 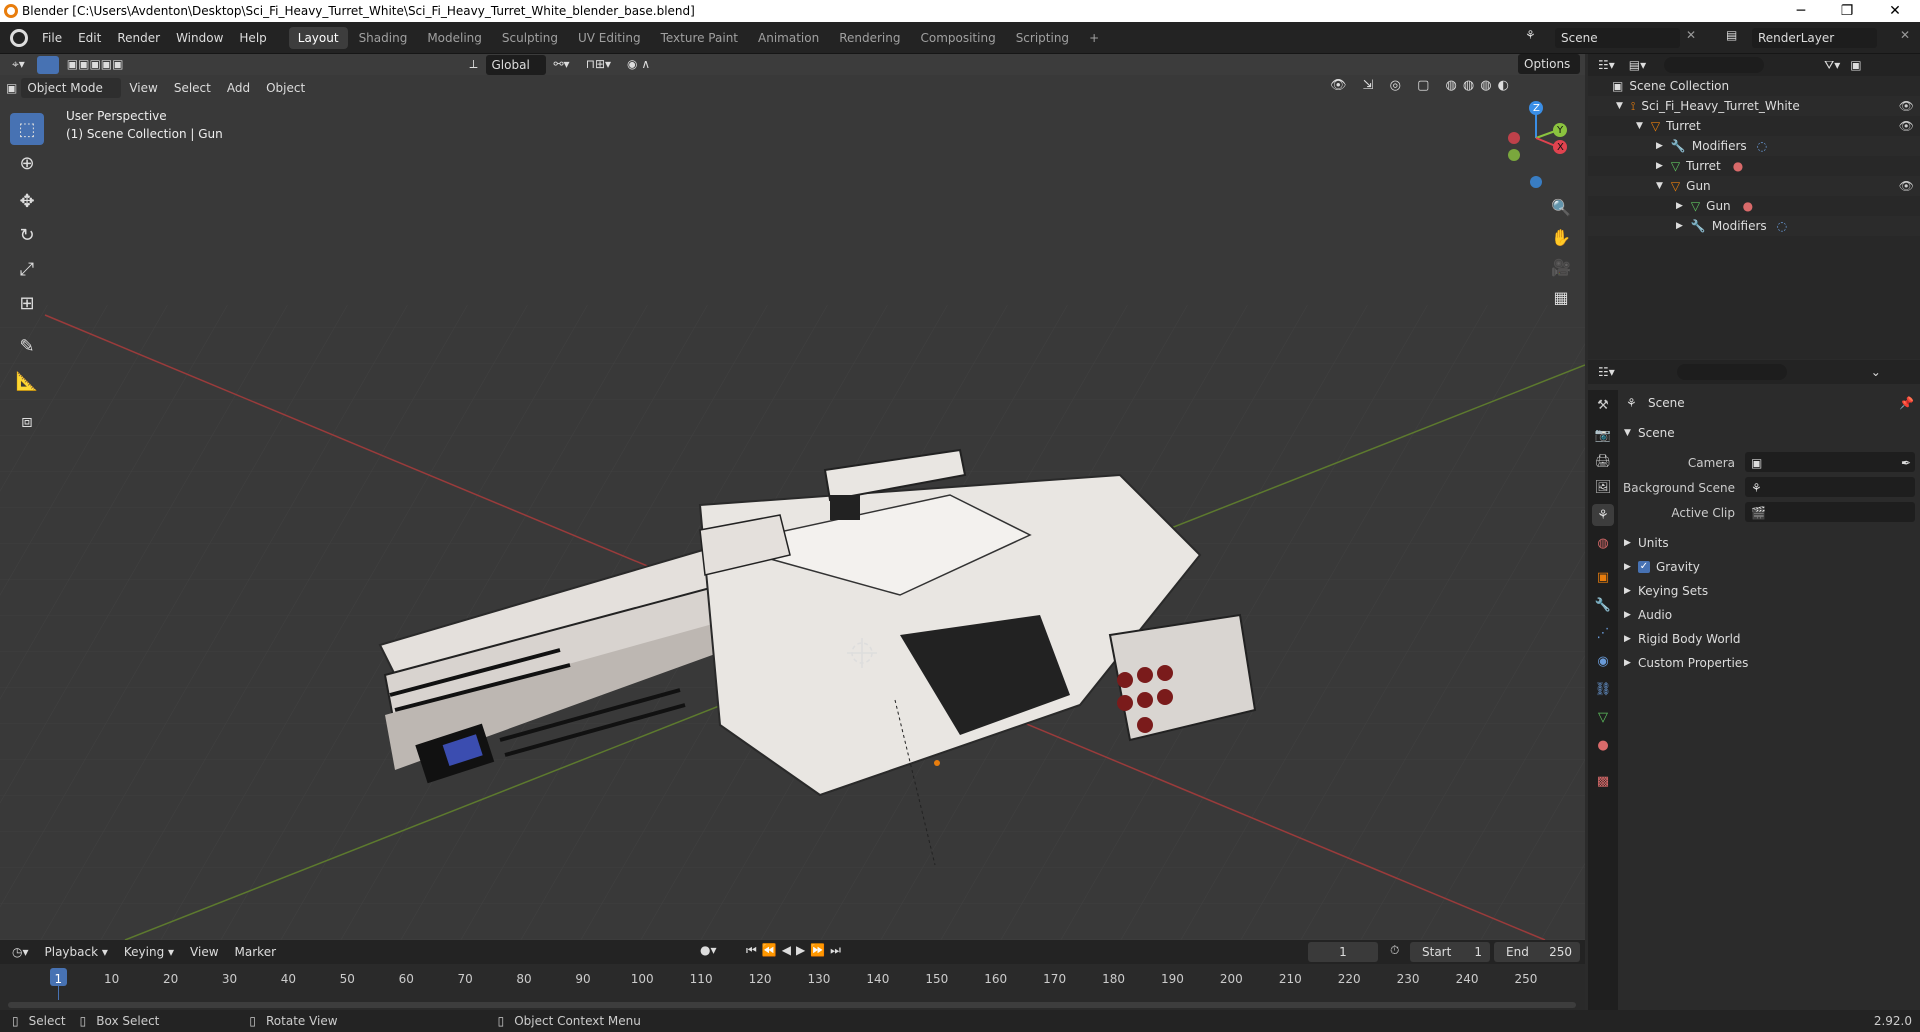 What do you see at coordinates (1770, 639) in the screenshot?
I see `rigid-body-world-panel-header: ▶ Rigid Body World` at bounding box center [1770, 639].